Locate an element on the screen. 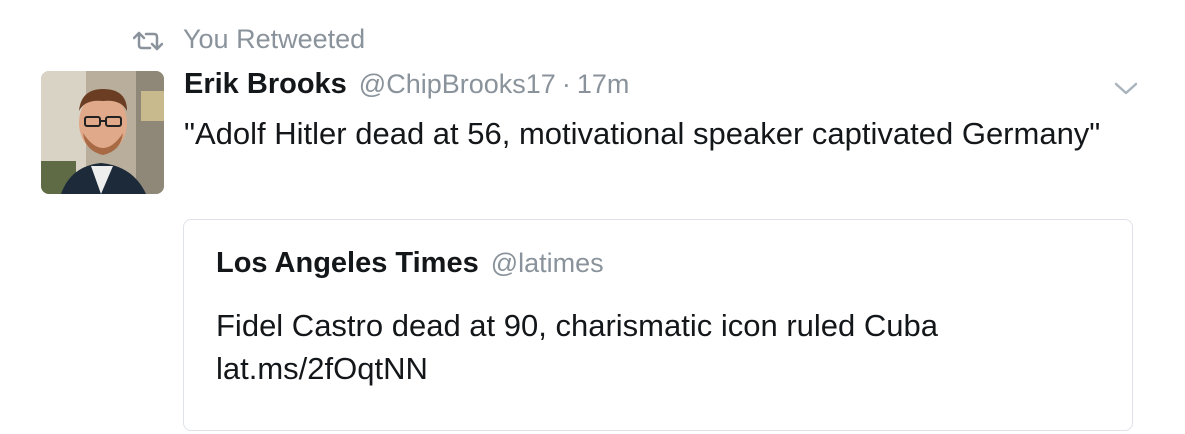 This screenshot has height=434, width=1185. timestamp: 17m is located at coordinates (603, 84).